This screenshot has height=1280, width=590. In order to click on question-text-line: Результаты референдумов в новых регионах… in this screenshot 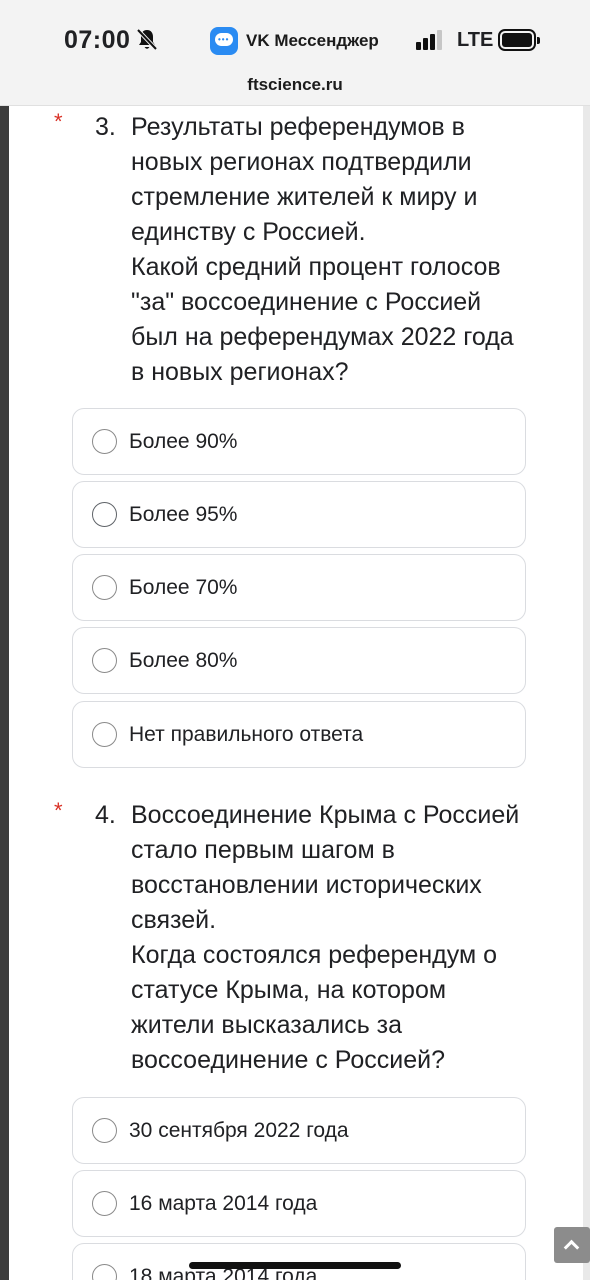, I will do `click(304, 179)`.